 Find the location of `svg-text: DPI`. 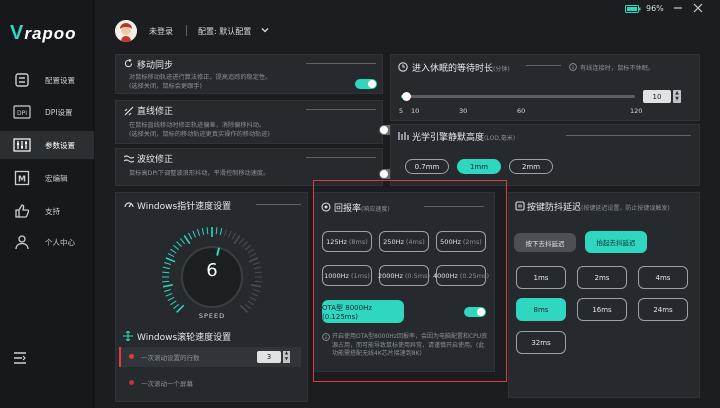

svg-text: DPI is located at coordinates (22, 113).